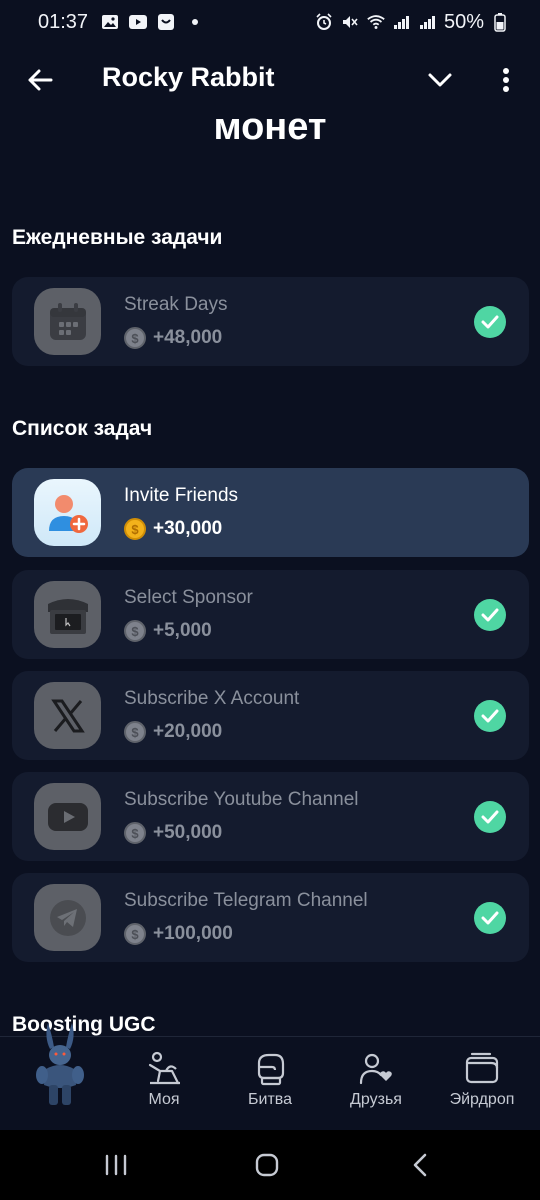  What do you see at coordinates (270, 22) in the screenshot?
I see `status-bar: 01:37 50%` at bounding box center [270, 22].